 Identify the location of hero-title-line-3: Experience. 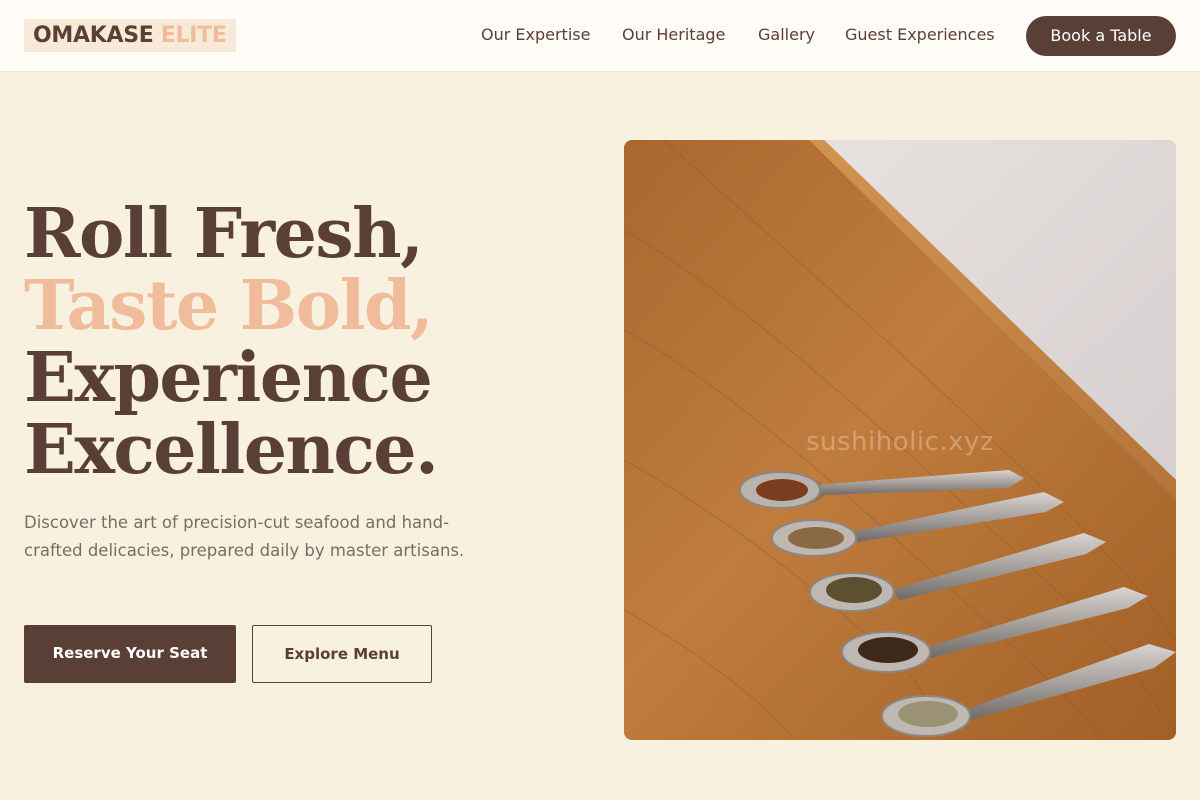
(228, 378).